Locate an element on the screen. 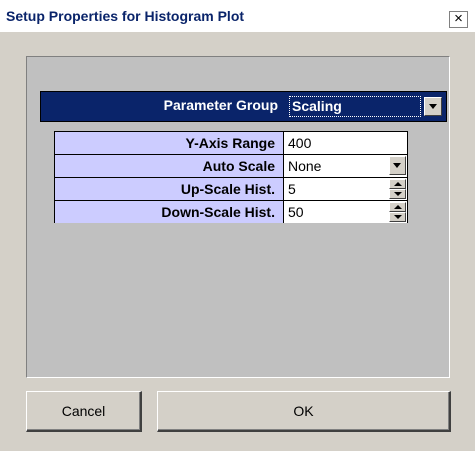  parameter-group-select: Scaling is located at coordinates (365, 106).